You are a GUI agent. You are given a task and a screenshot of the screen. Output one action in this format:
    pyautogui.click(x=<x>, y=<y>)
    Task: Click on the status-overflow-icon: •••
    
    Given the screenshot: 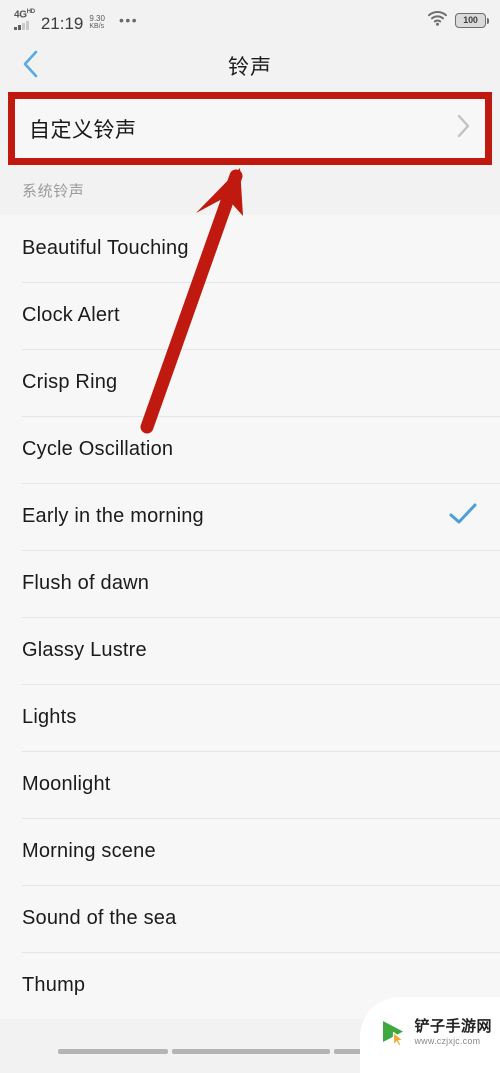 What is the action you would take?
    pyautogui.click(x=128, y=19)
    